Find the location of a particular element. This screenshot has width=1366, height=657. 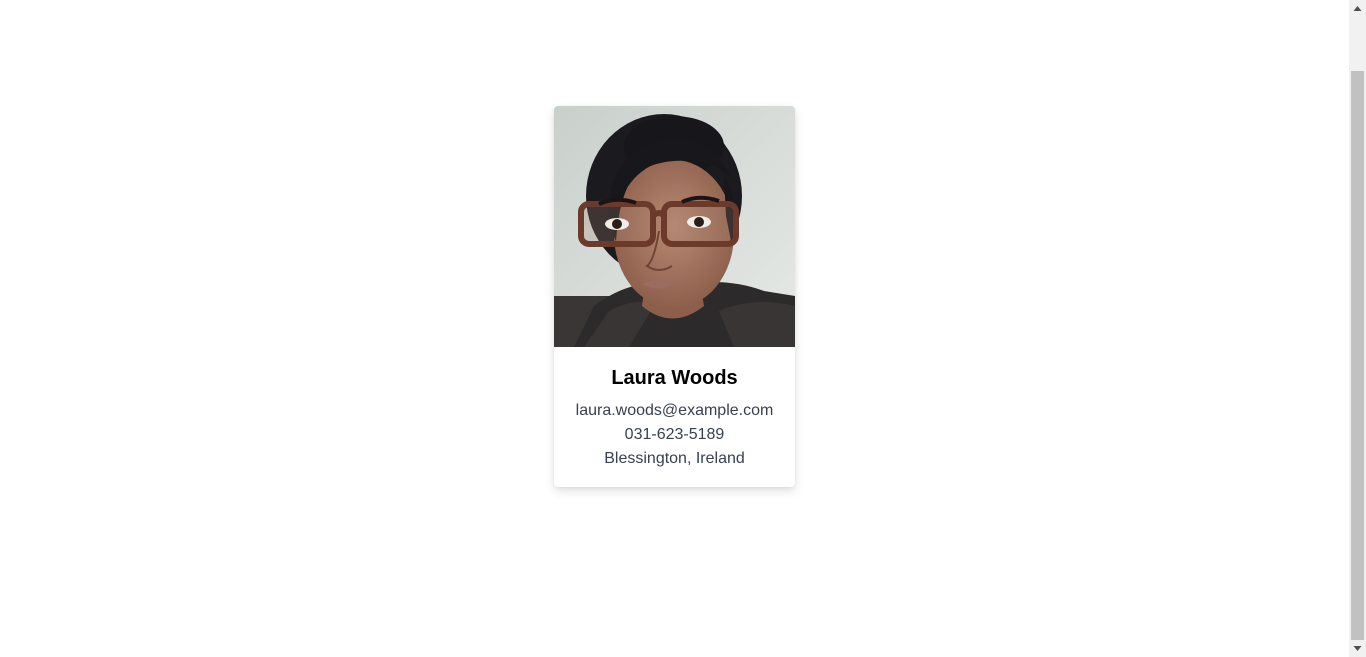

profile-phone: 031-623-5189 is located at coordinates (674, 435).